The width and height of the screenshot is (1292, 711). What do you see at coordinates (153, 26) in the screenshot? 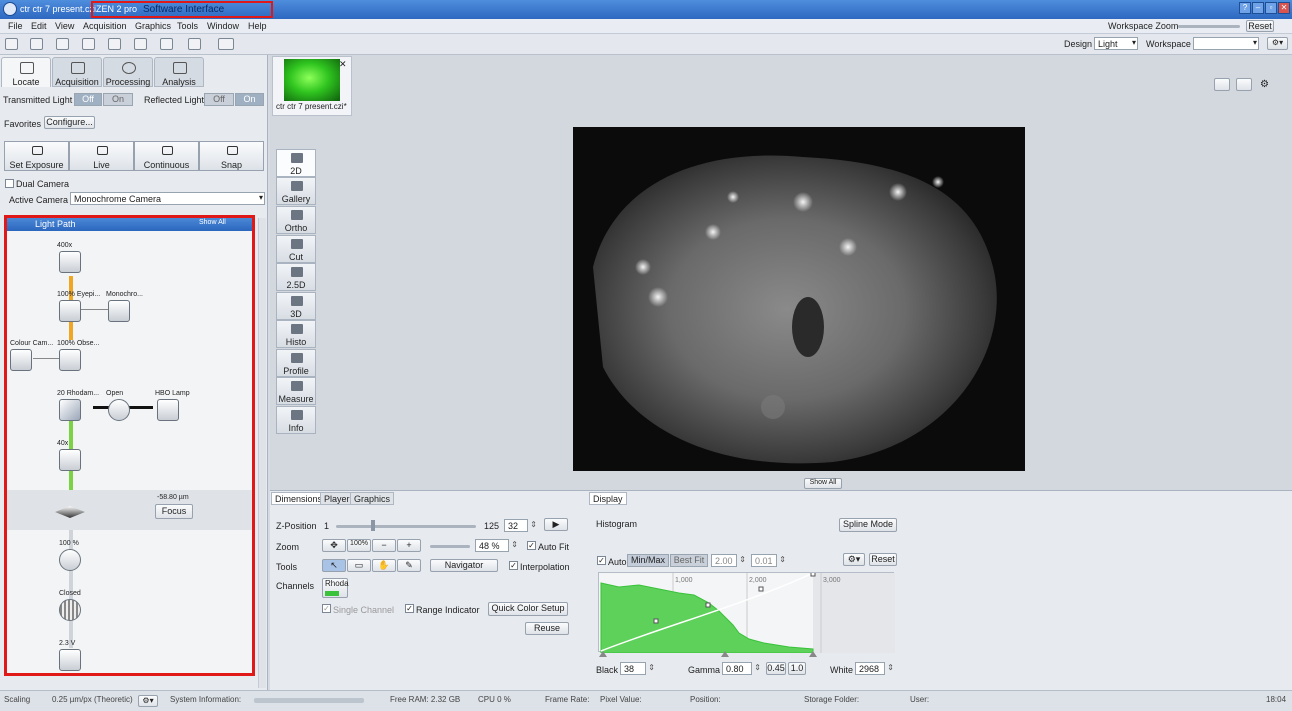
I see `menu-graphics: Graphics` at bounding box center [153, 26].